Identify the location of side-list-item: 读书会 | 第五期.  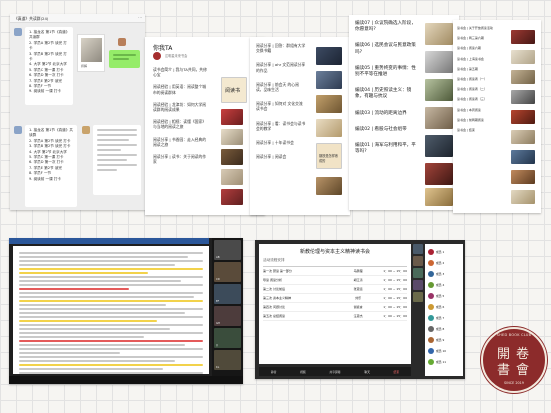
(482, 69).